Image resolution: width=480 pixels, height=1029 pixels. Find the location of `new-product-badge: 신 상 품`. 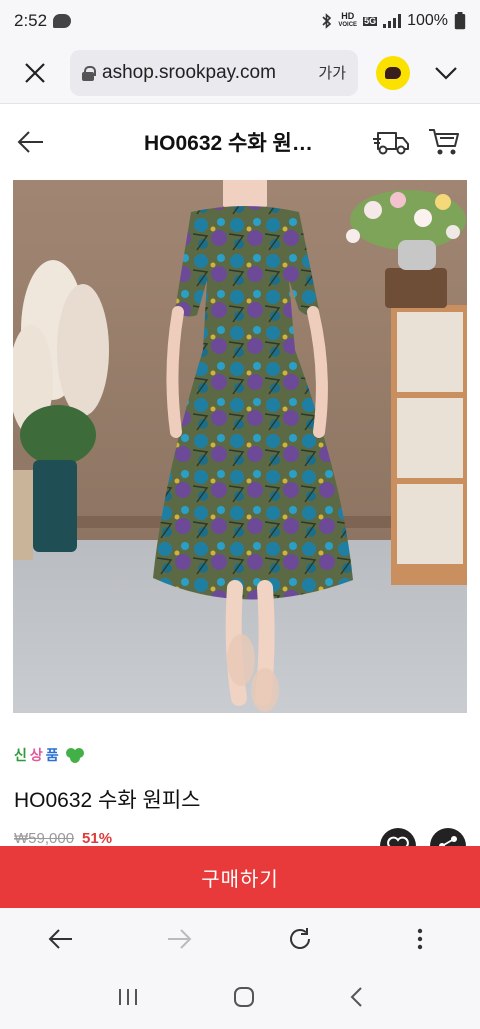

new-product-badge: 신 상 품 is located at coordinates (51, 755).